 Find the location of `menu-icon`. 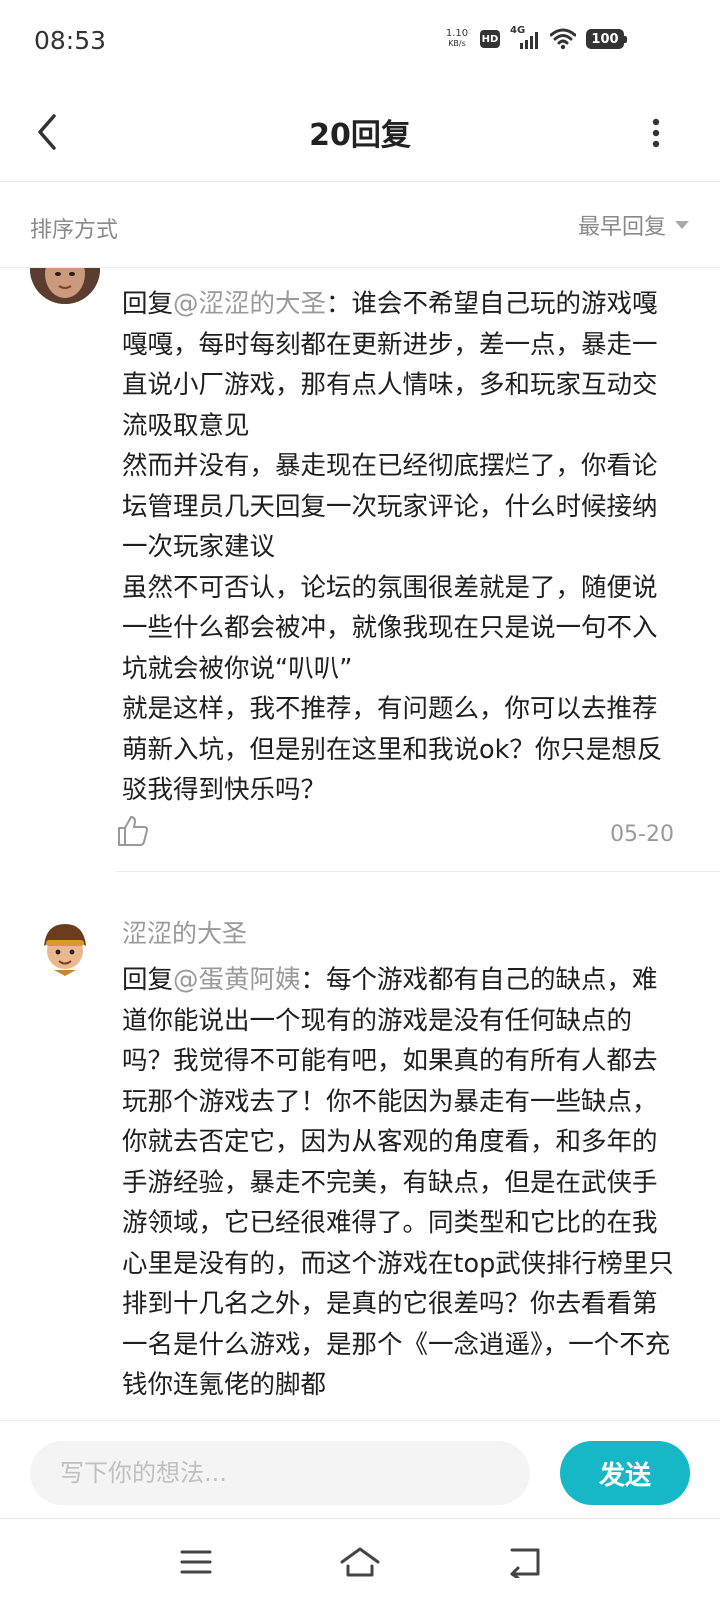

menu-icon is located at coordinates (196, 1562).